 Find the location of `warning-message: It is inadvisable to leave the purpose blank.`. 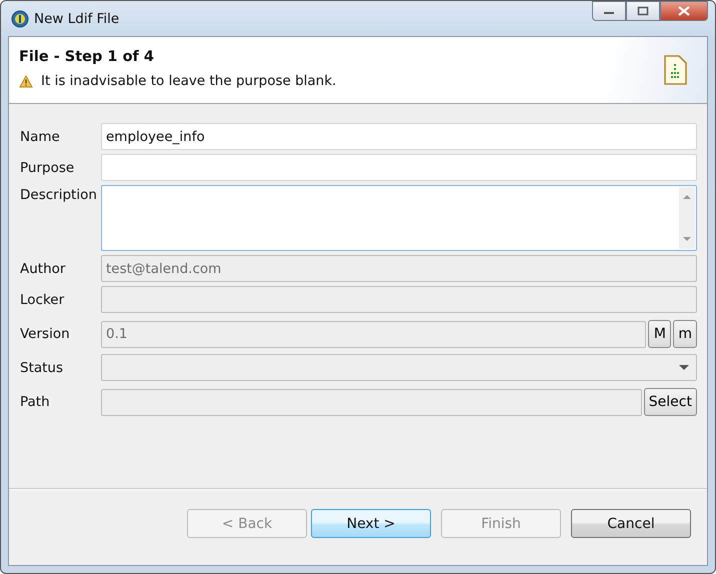

warning-message: It is inadvisable to leave the purpose blank. is located at coordinates (188, 81).